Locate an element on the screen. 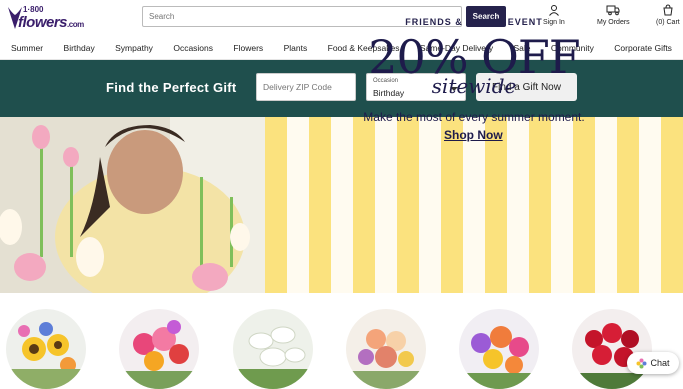 This screenshot has width=683, height=389. peach-roses-bouquet-image is located at coordinates (386, 359).